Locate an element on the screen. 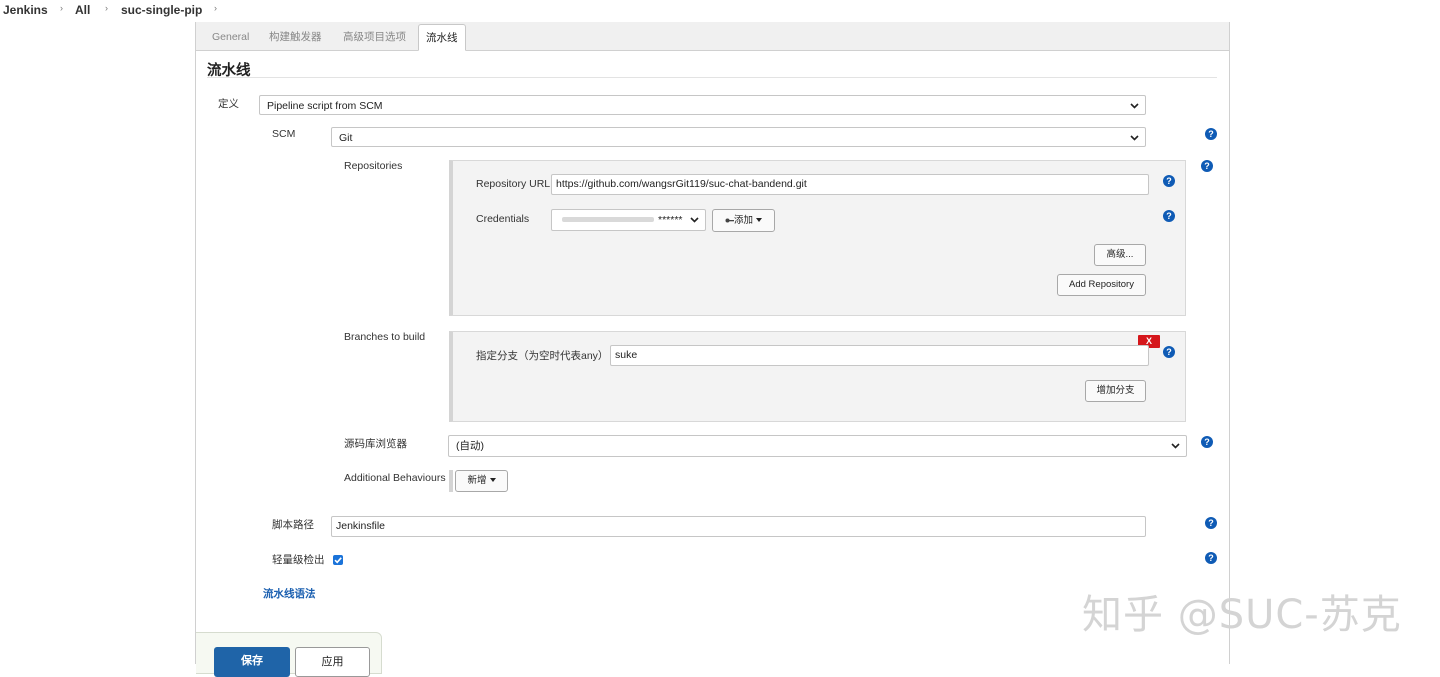  branch-spec-input: suke is located at coordinates (879, 355).